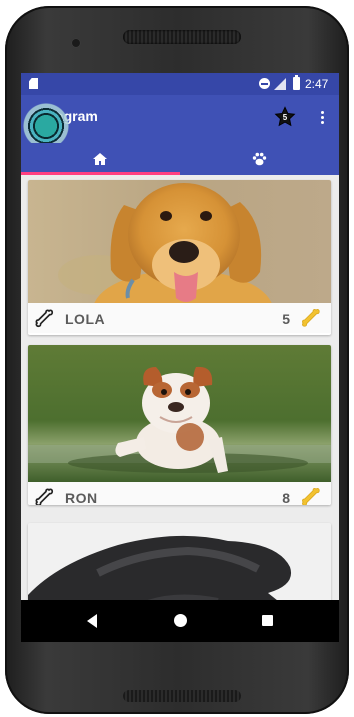 The image size is (354, 717). I want to click on favorites-count-badge: 5, so click(285, 117).